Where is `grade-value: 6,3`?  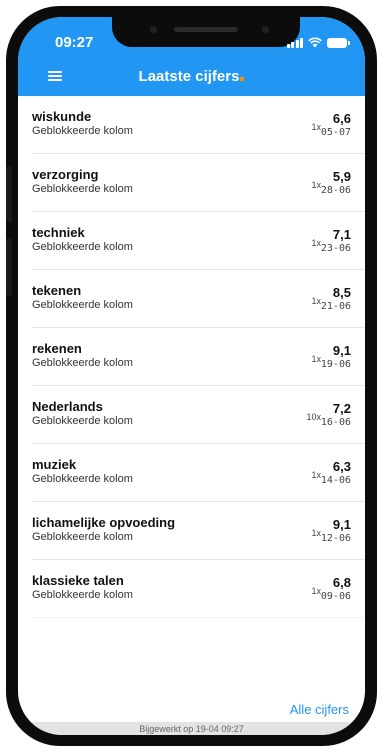
grade-value: 6,3 is located at coordinates (341, 466).